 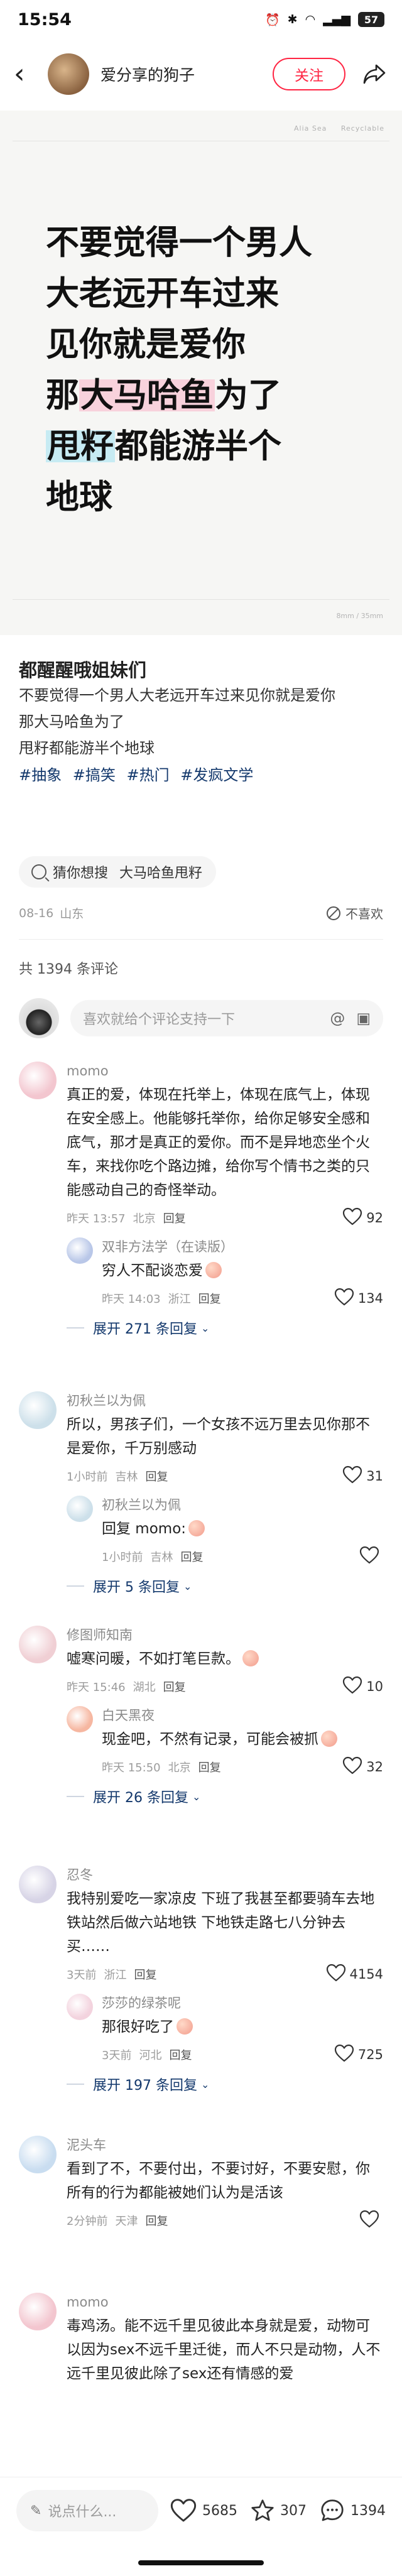 I want to click on commenter-name: 白天黑夜, so click(x=243, y=1716).